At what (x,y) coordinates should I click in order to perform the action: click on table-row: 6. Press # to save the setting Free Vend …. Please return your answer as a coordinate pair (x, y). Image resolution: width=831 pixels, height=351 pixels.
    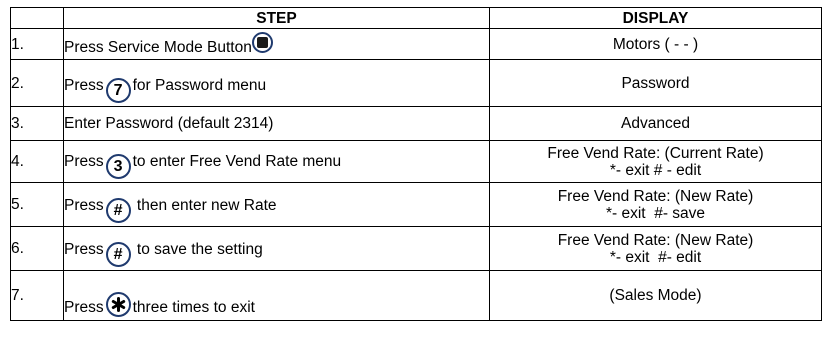
    Looking at the image, I should click on (416, 248).